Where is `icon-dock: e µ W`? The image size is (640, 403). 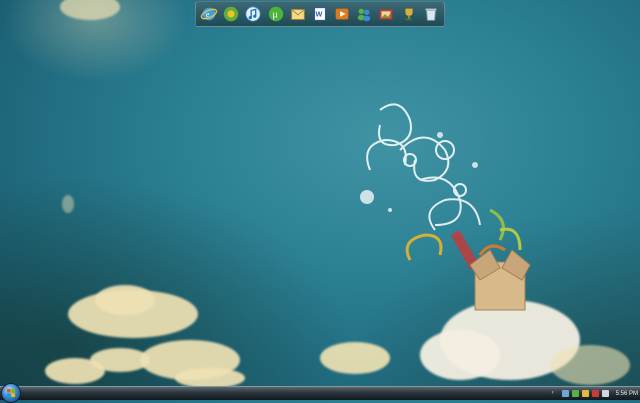
icon-dock: e µ W is located at coordinates (320, 14).